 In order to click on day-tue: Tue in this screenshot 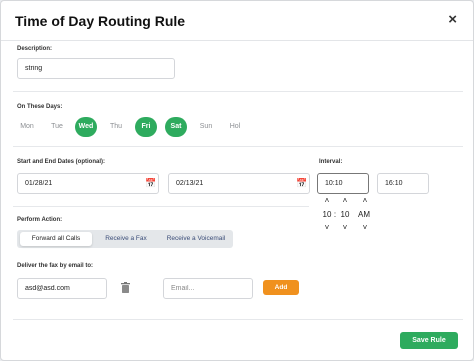, I will do `click(57, 127)`.